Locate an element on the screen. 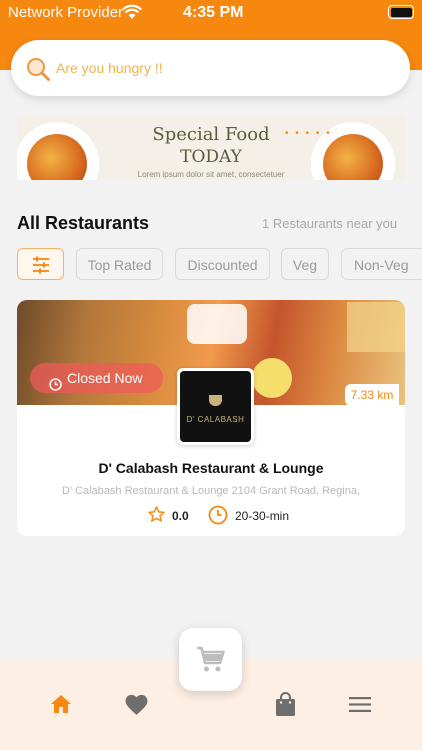 This screenshot has width=422, height=750. star-icon is located at coordinates (156, 517).